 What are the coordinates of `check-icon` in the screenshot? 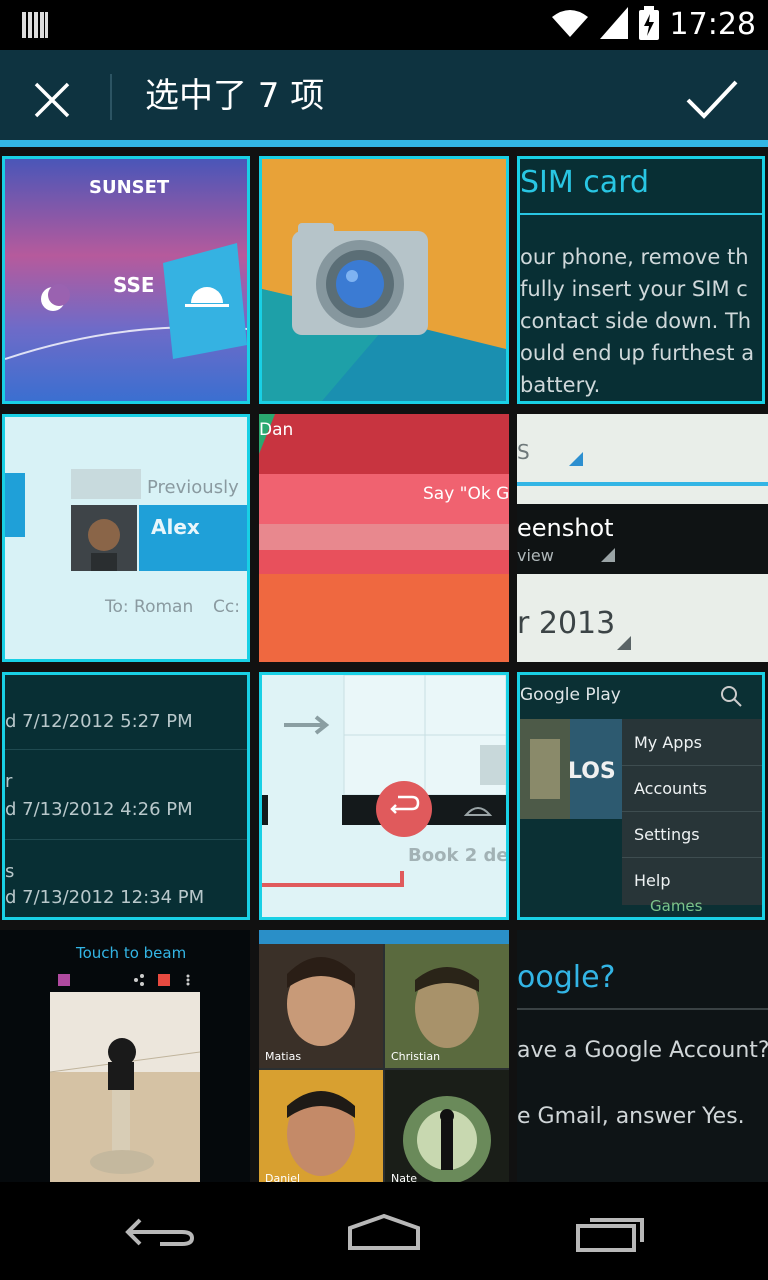 It's located at (712, 99).